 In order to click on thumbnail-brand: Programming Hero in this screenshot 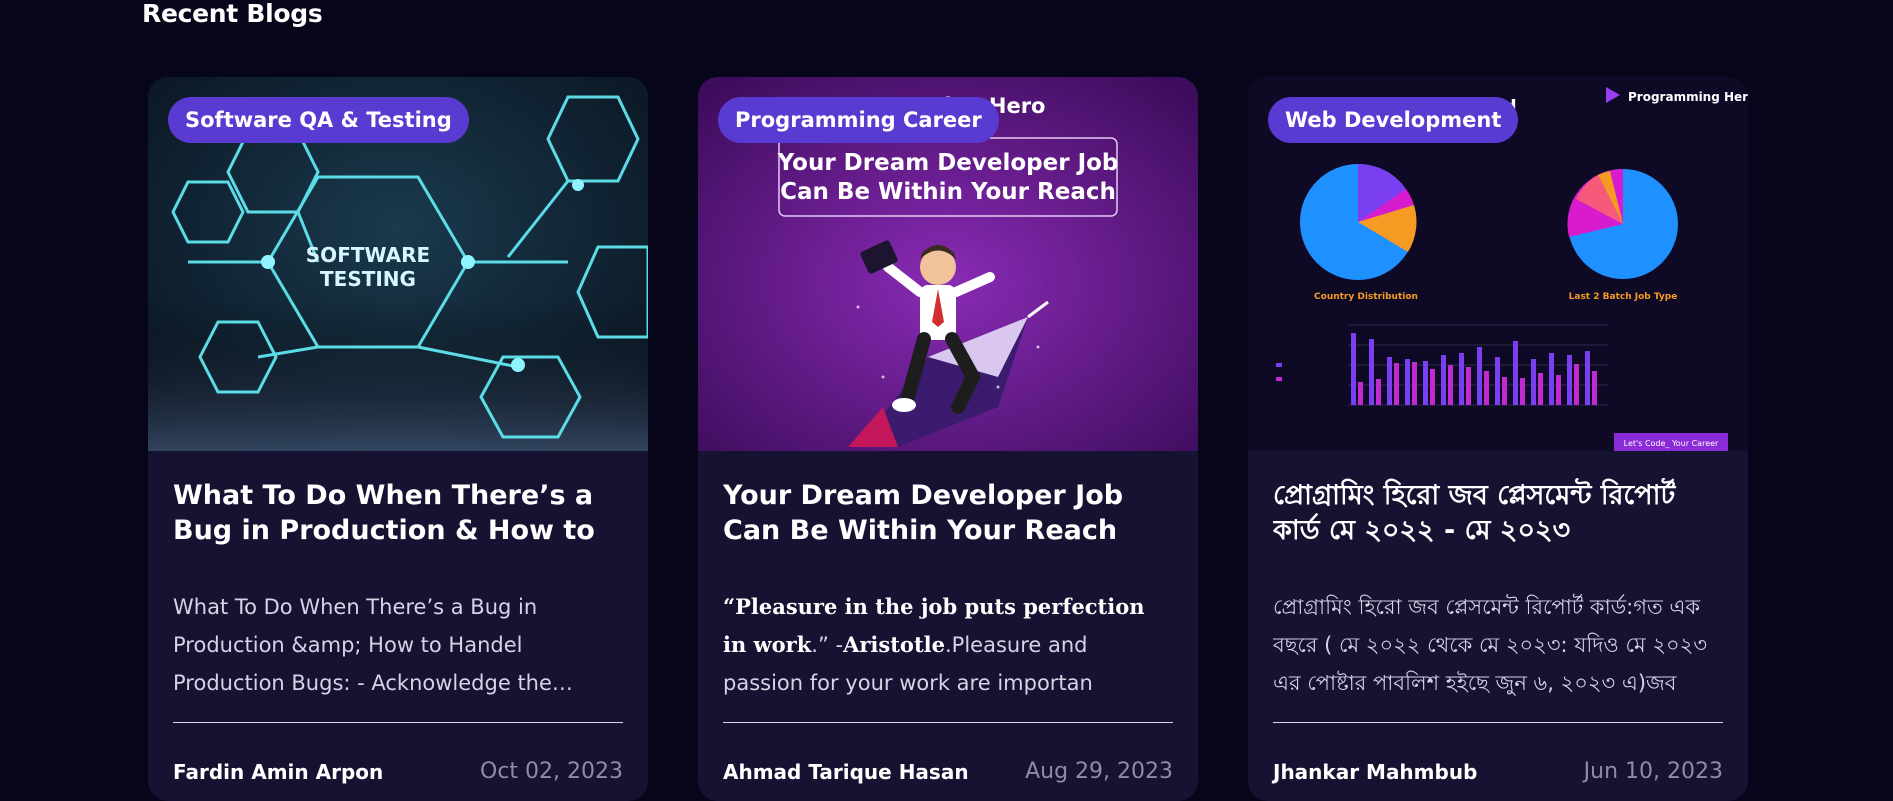, I will do `click(1688, 97)`.